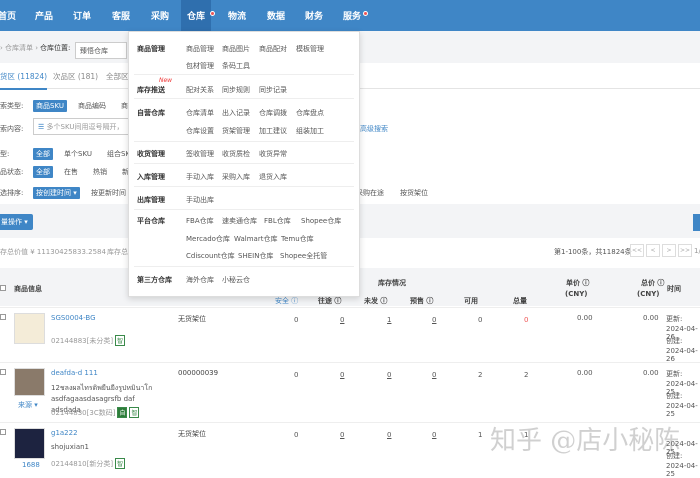  Describe the element at coordinates (56, 193) in the screenshot. I see `sort-created: 按创建时间 ▾` at that location.